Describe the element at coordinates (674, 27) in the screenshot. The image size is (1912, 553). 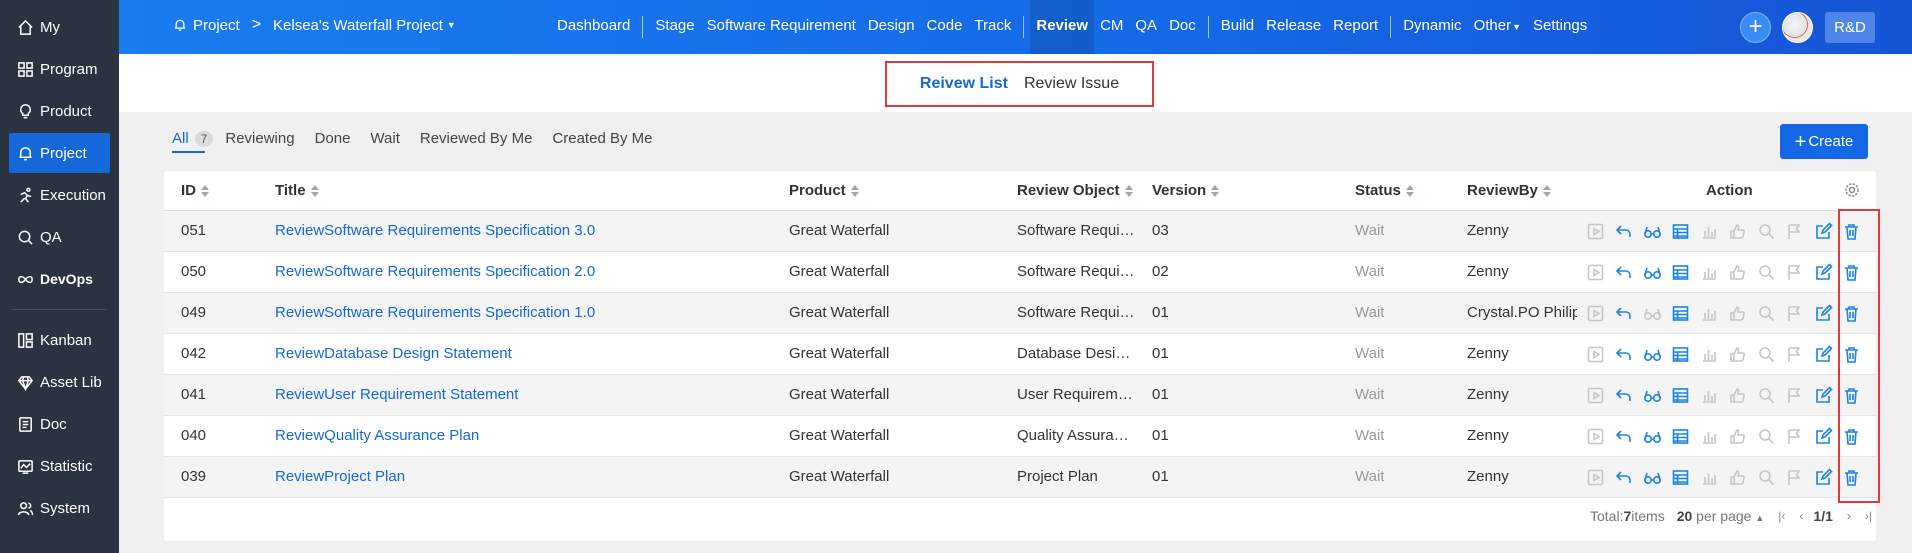
I see `nav-stage: Stage` at that location.